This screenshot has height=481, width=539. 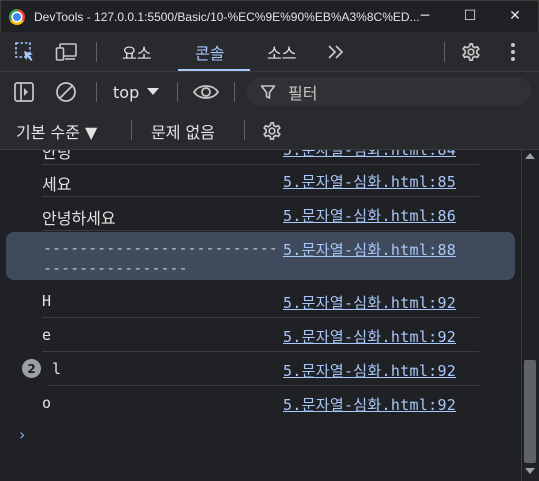 I want to click on device-toolbar-icon, so click(x=67, y=52).